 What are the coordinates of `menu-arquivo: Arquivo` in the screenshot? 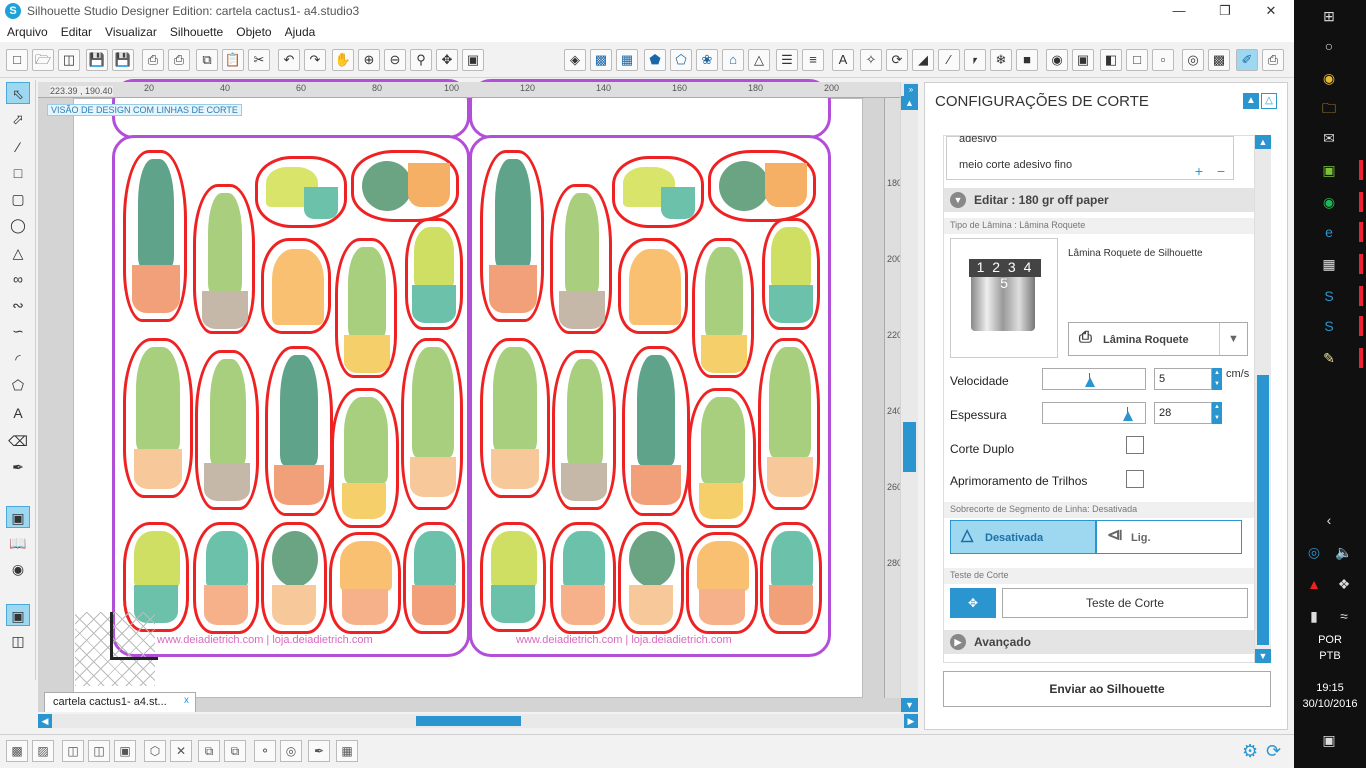 It's located at (27, 32).